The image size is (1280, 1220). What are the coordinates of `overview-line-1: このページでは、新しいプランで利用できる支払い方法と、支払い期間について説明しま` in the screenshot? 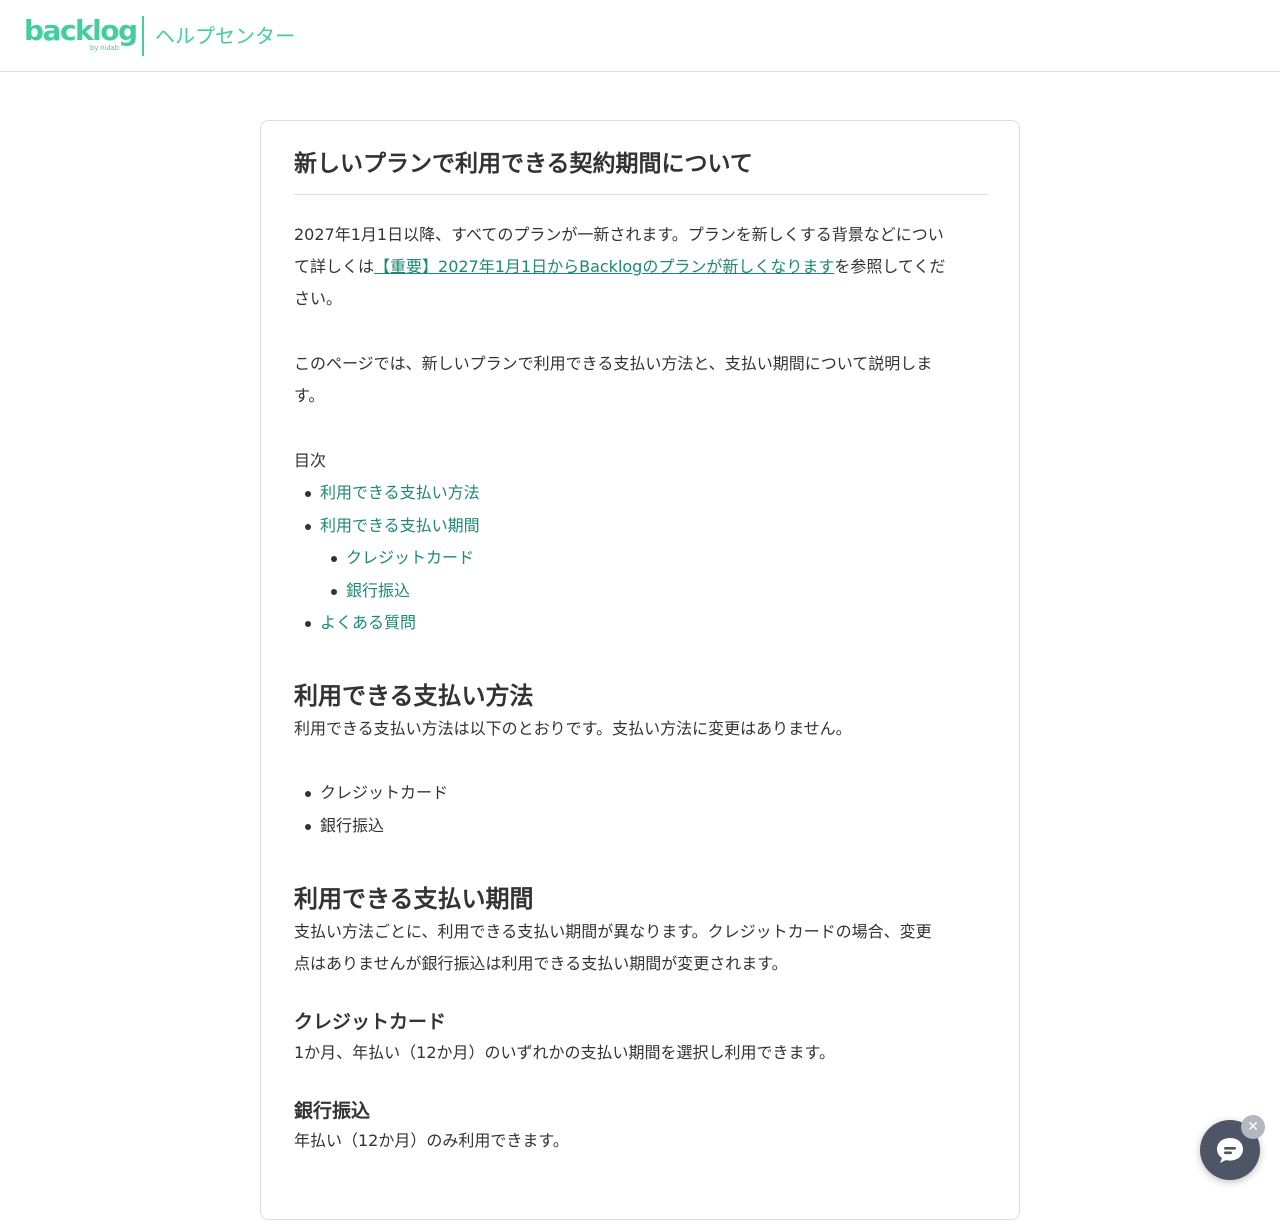 It's located at (613, 363).